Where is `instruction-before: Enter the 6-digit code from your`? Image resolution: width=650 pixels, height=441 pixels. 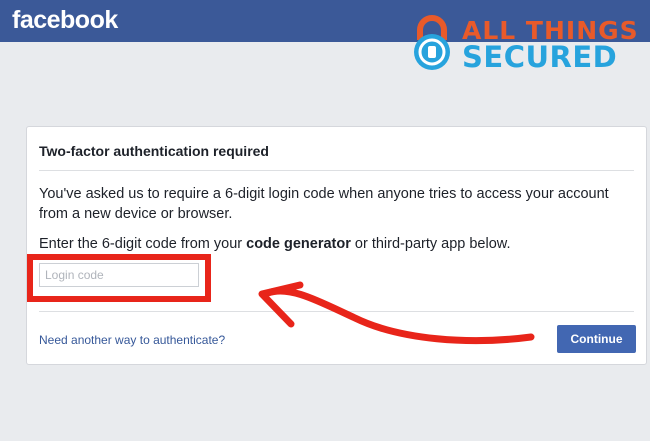
instruction-before: Enter the 6-digit code from your is located at coordinates (143, 244).